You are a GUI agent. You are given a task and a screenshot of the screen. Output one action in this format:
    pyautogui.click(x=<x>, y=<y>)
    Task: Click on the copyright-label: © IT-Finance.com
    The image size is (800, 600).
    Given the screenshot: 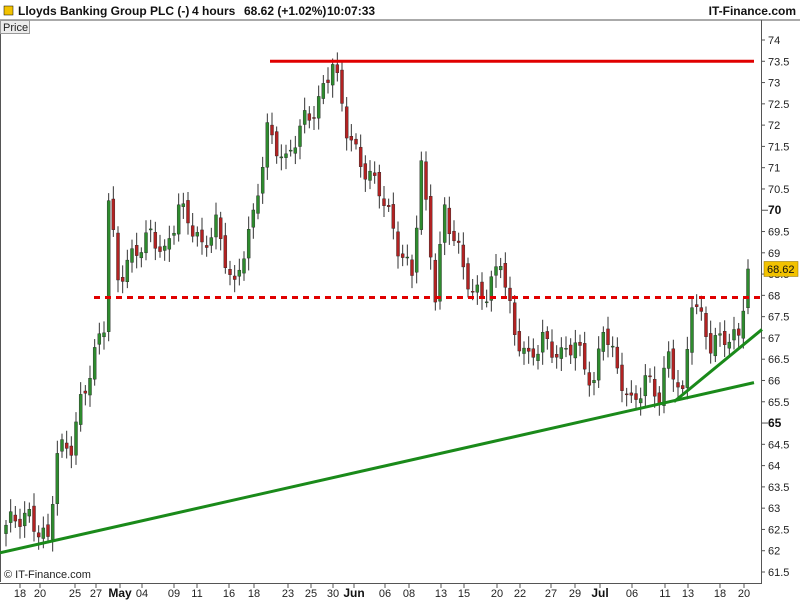 What is the action you would take?
    pyautogui.click(x=47, y=575)
    